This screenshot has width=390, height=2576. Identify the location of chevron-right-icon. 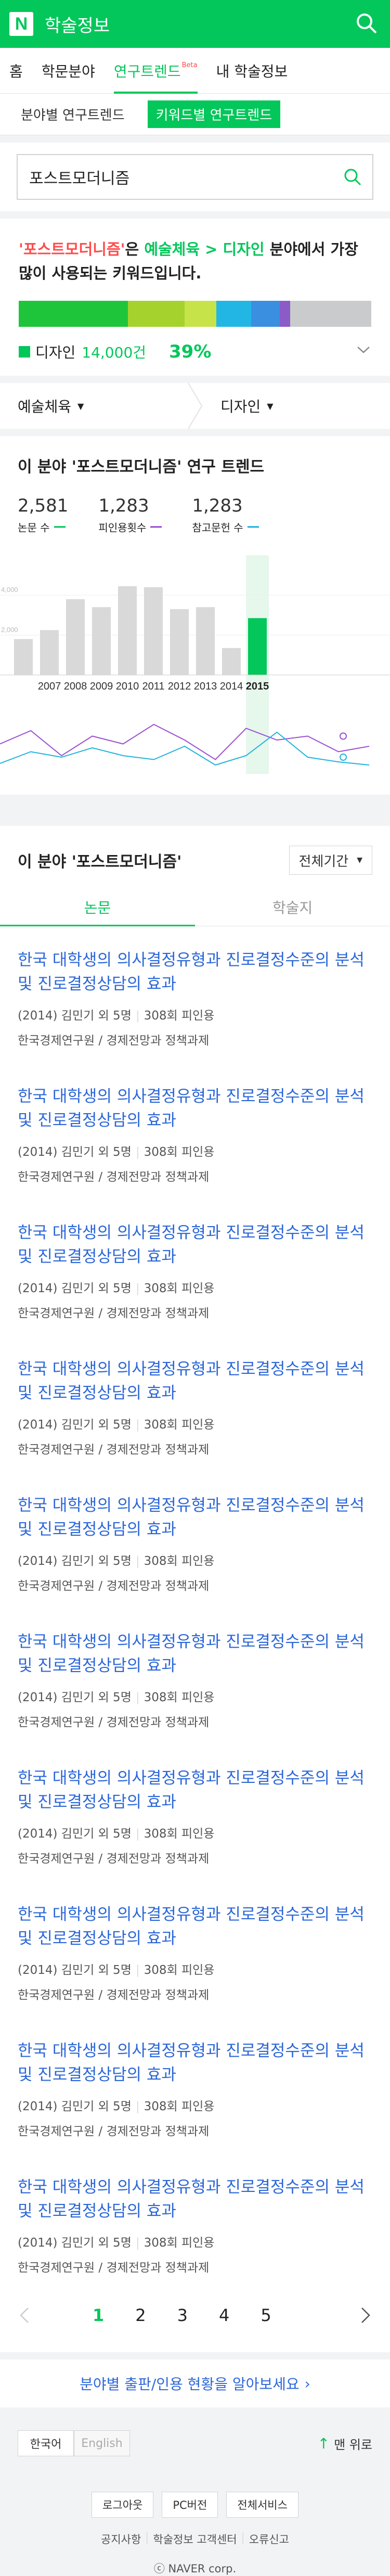
(195, 406).